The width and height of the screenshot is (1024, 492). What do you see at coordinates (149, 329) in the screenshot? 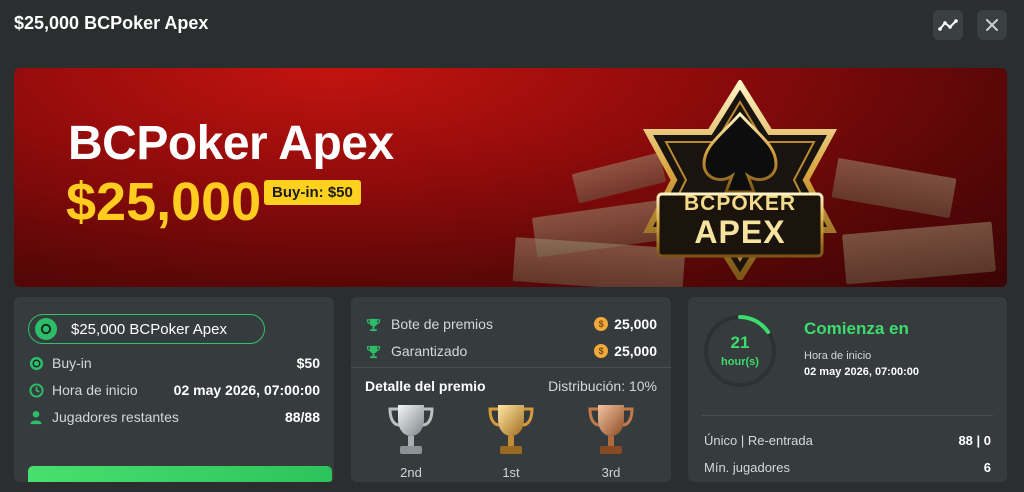
I see `tournament-name: $25,000 BCPoker Apex` at bounding box center [149, 329].